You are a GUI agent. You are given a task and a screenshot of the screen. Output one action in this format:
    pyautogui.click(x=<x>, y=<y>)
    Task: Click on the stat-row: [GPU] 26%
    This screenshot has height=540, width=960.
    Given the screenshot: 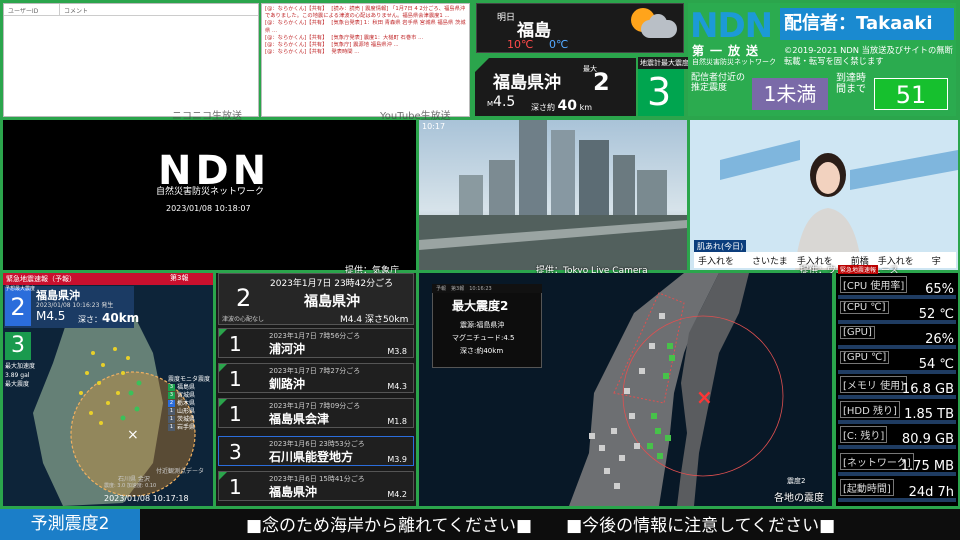 What is the action you would take?
    pyautogui.click(x=897, y=337)
    